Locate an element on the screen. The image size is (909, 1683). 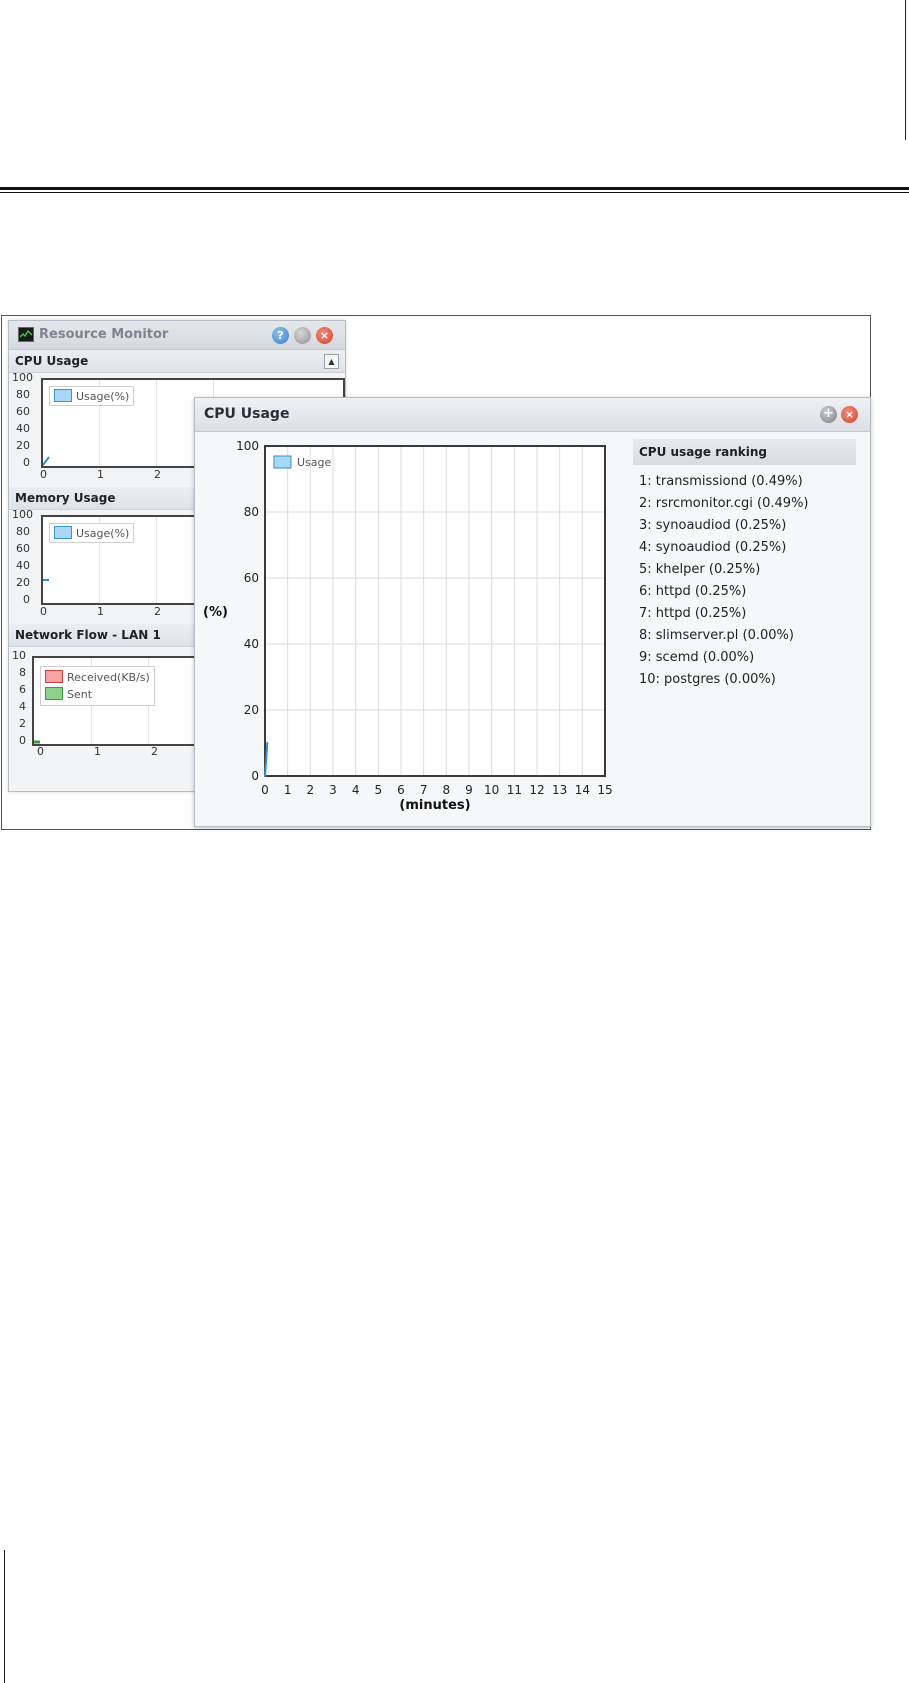
x-tick-label: 5 is located at coordinates (379, 790).